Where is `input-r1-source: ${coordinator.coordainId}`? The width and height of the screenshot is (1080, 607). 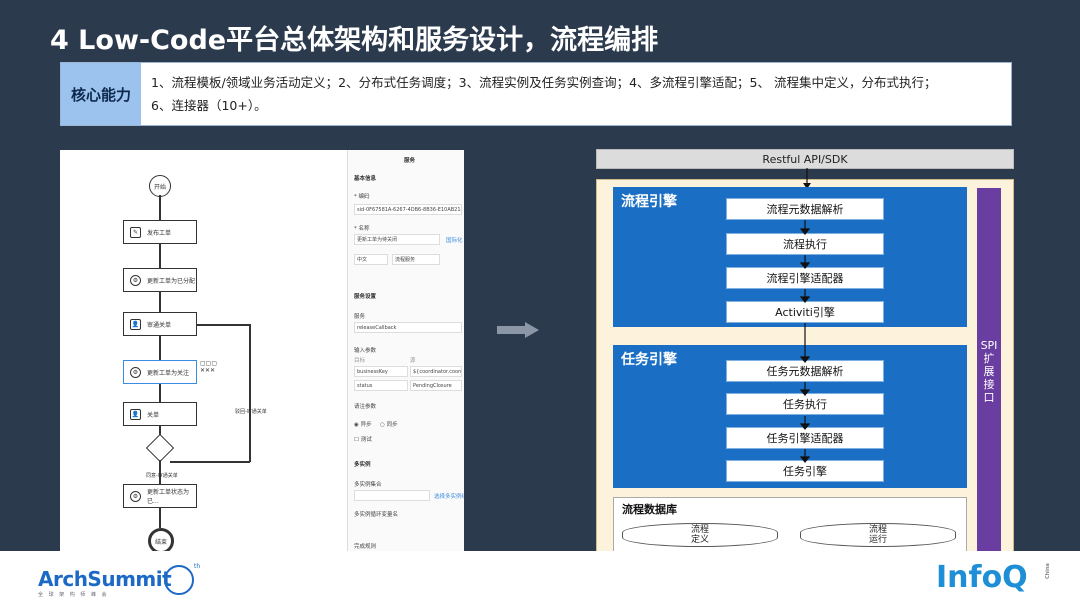 input-r1-source: ${coordinator.coordainId} is located at coordinates (436, 371).